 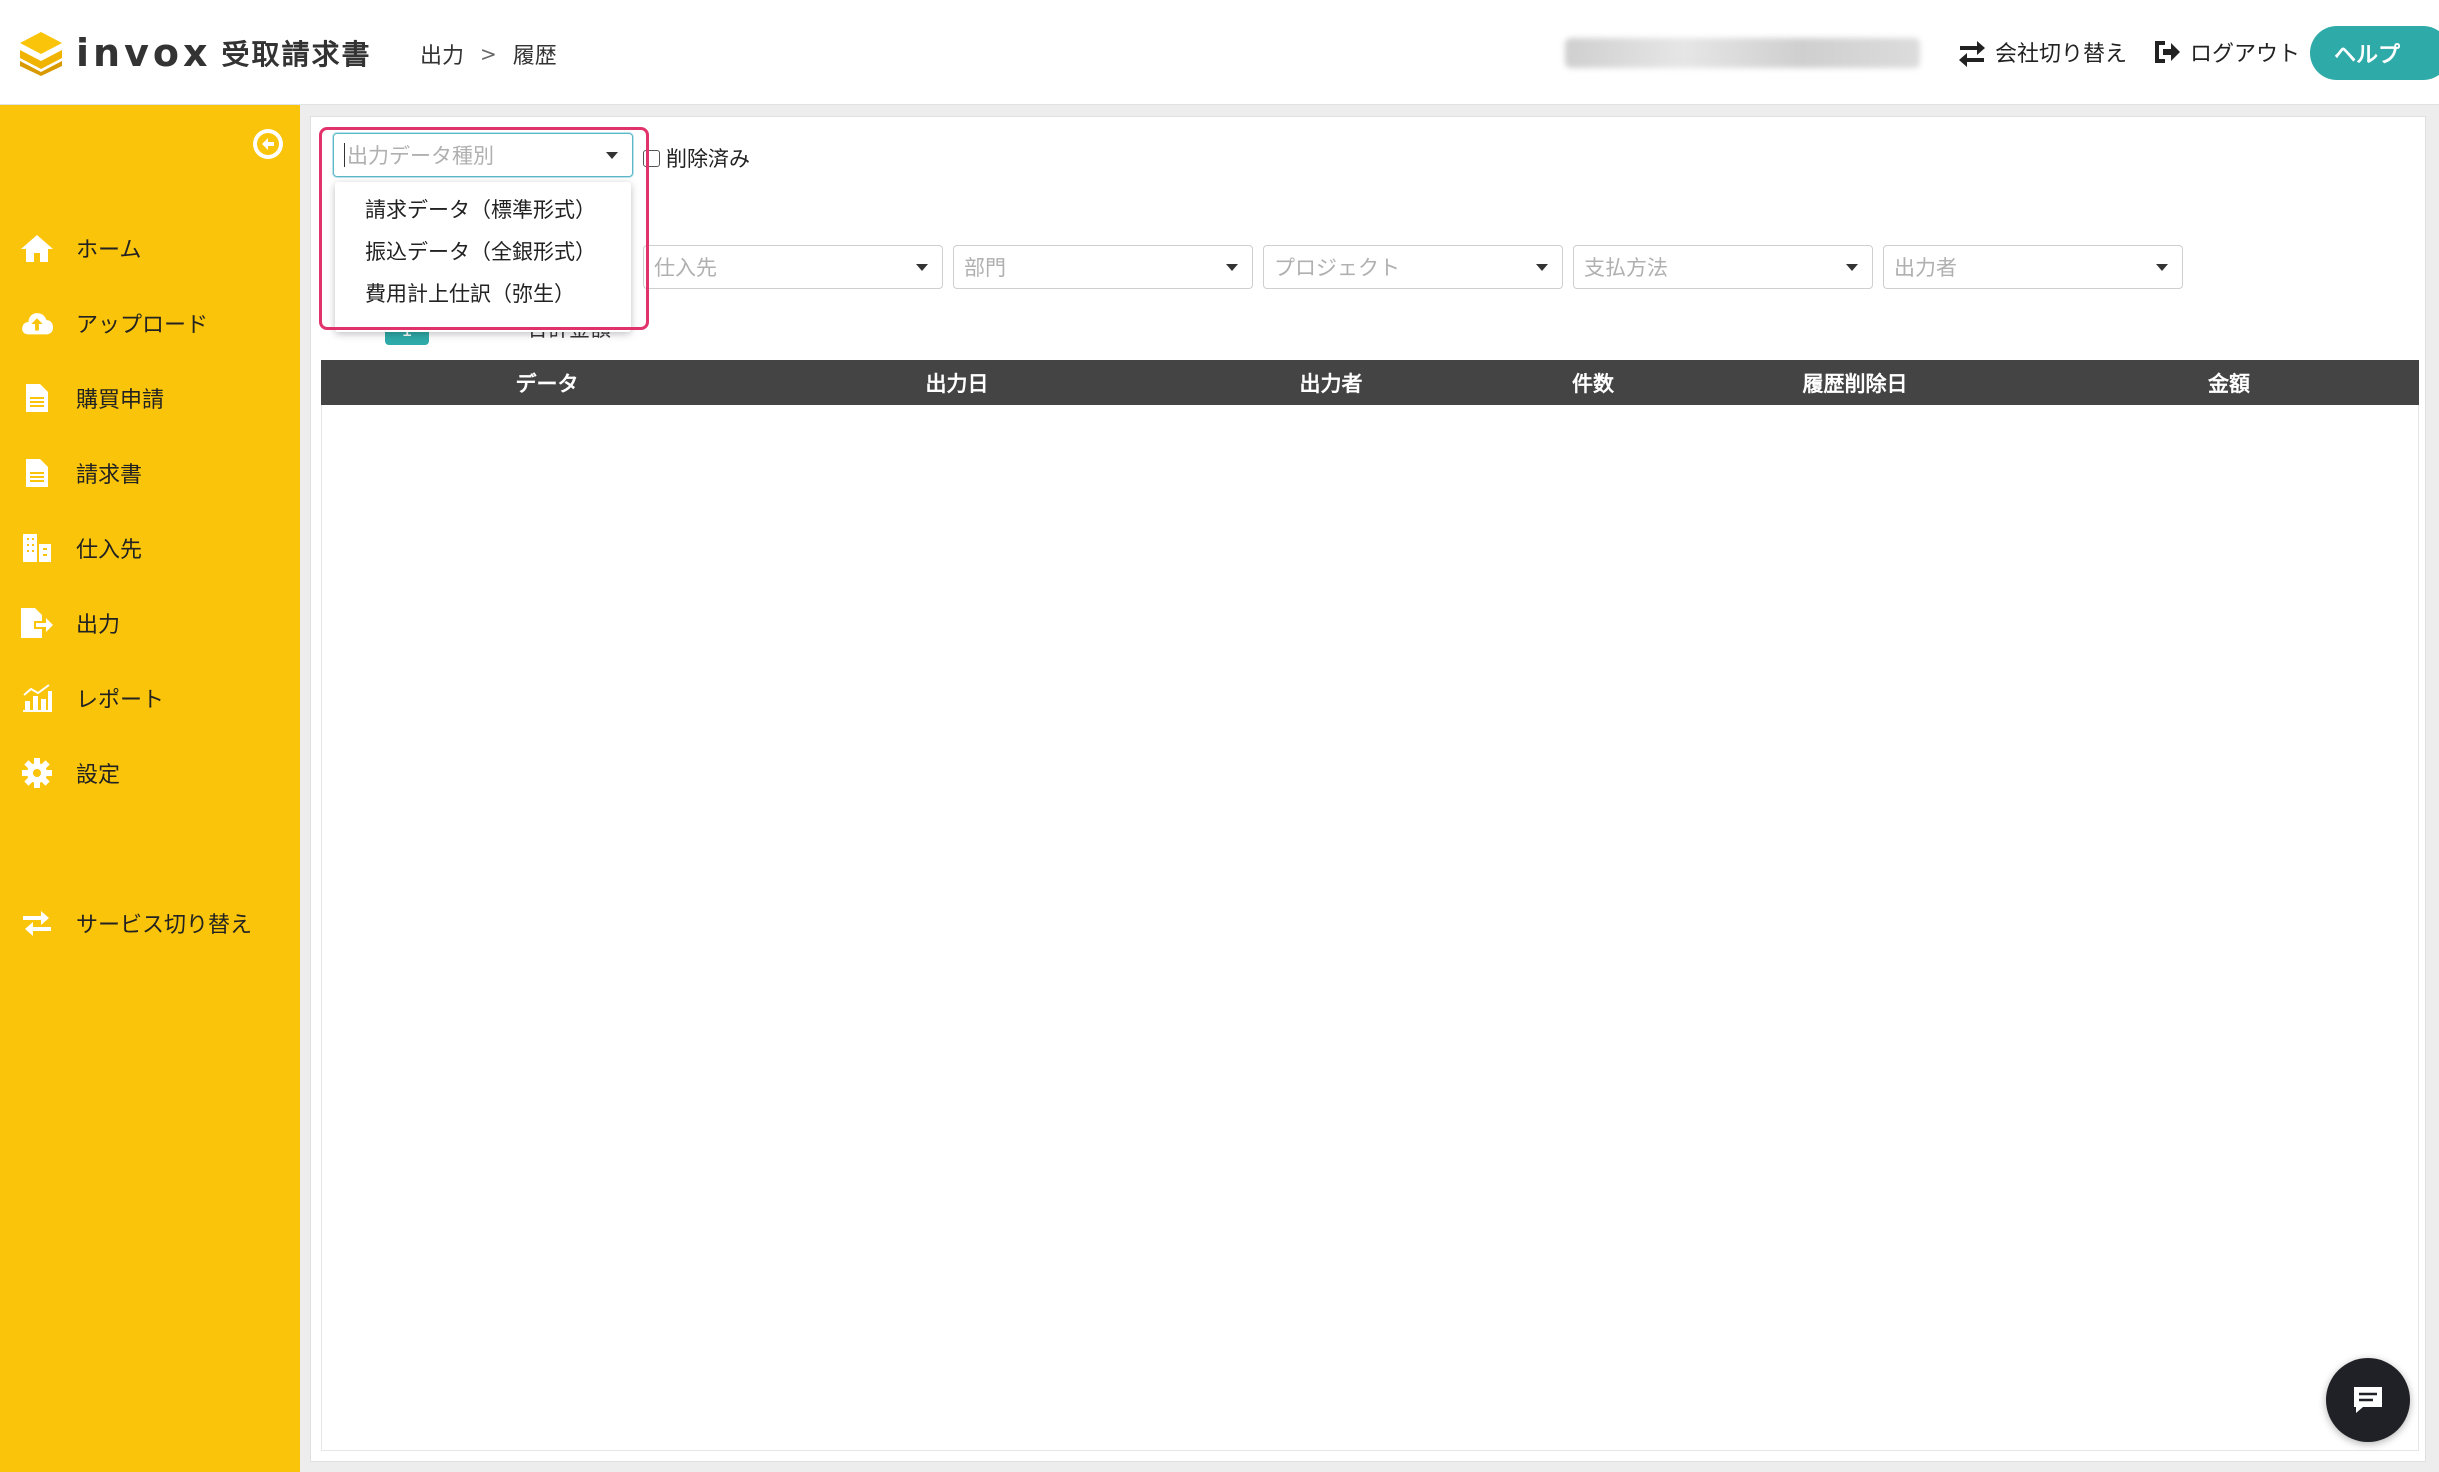 I want to click on department-select: 部門, so click(x=1103, y=267).